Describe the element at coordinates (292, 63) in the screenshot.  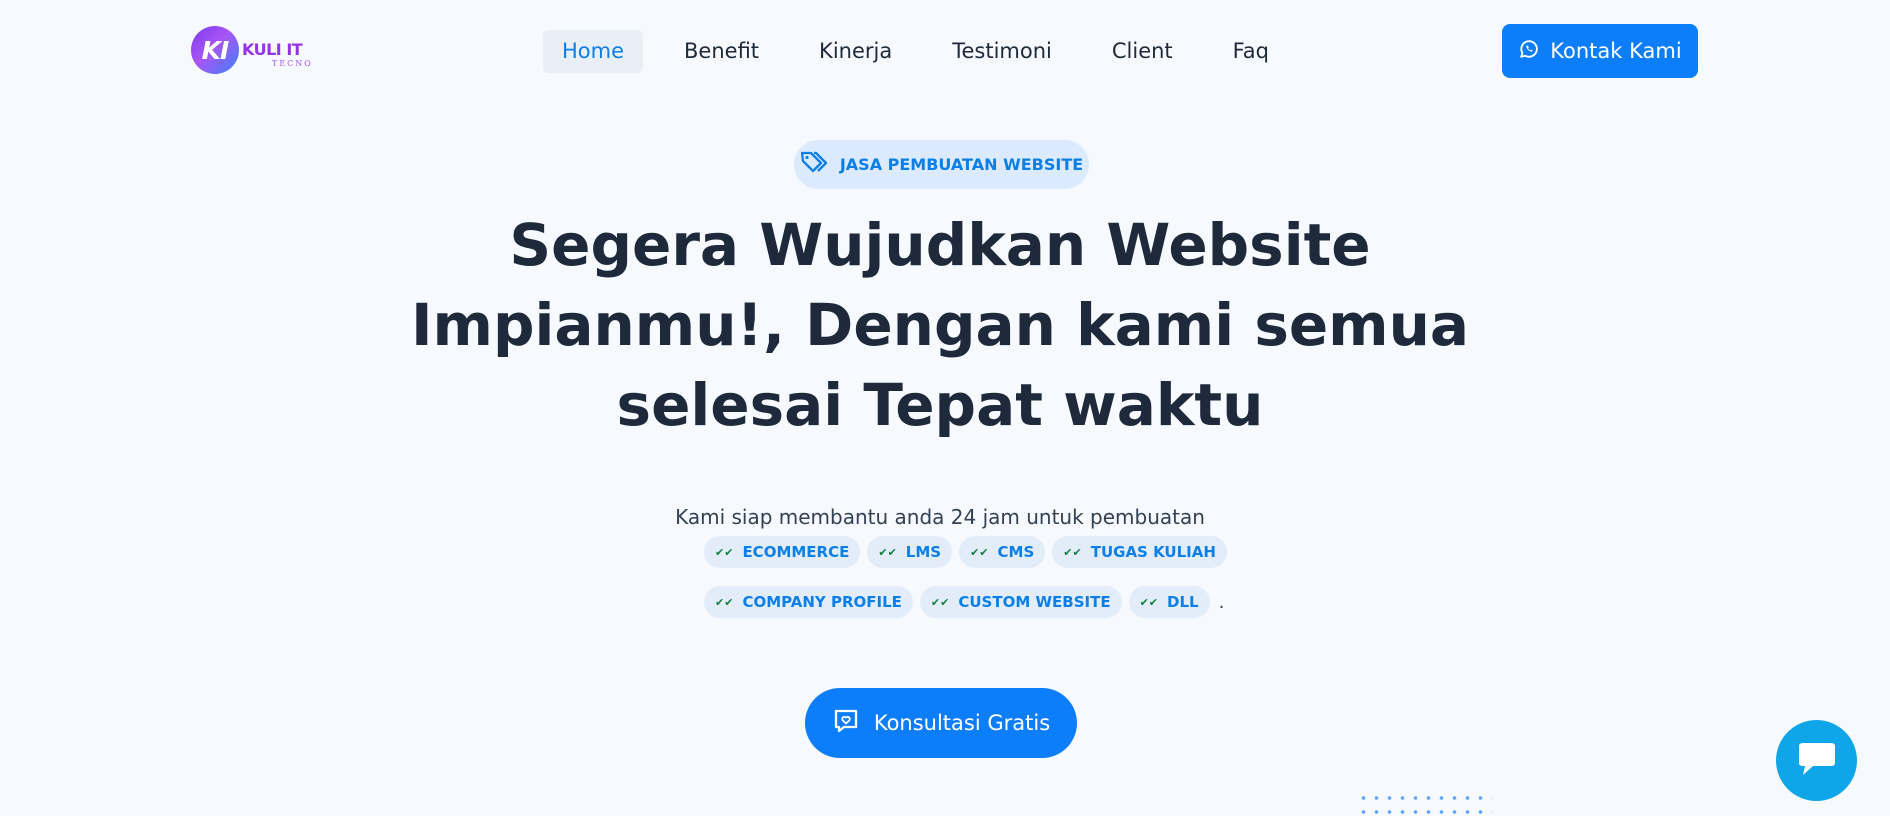
I see `logo-sub: TECNO` at that location.